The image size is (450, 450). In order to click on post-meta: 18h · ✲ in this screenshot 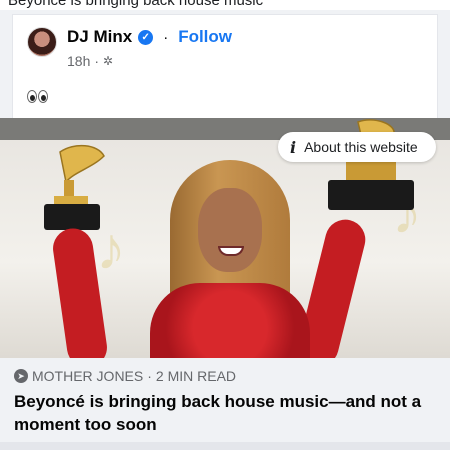, I will do `click(90, 61)`.